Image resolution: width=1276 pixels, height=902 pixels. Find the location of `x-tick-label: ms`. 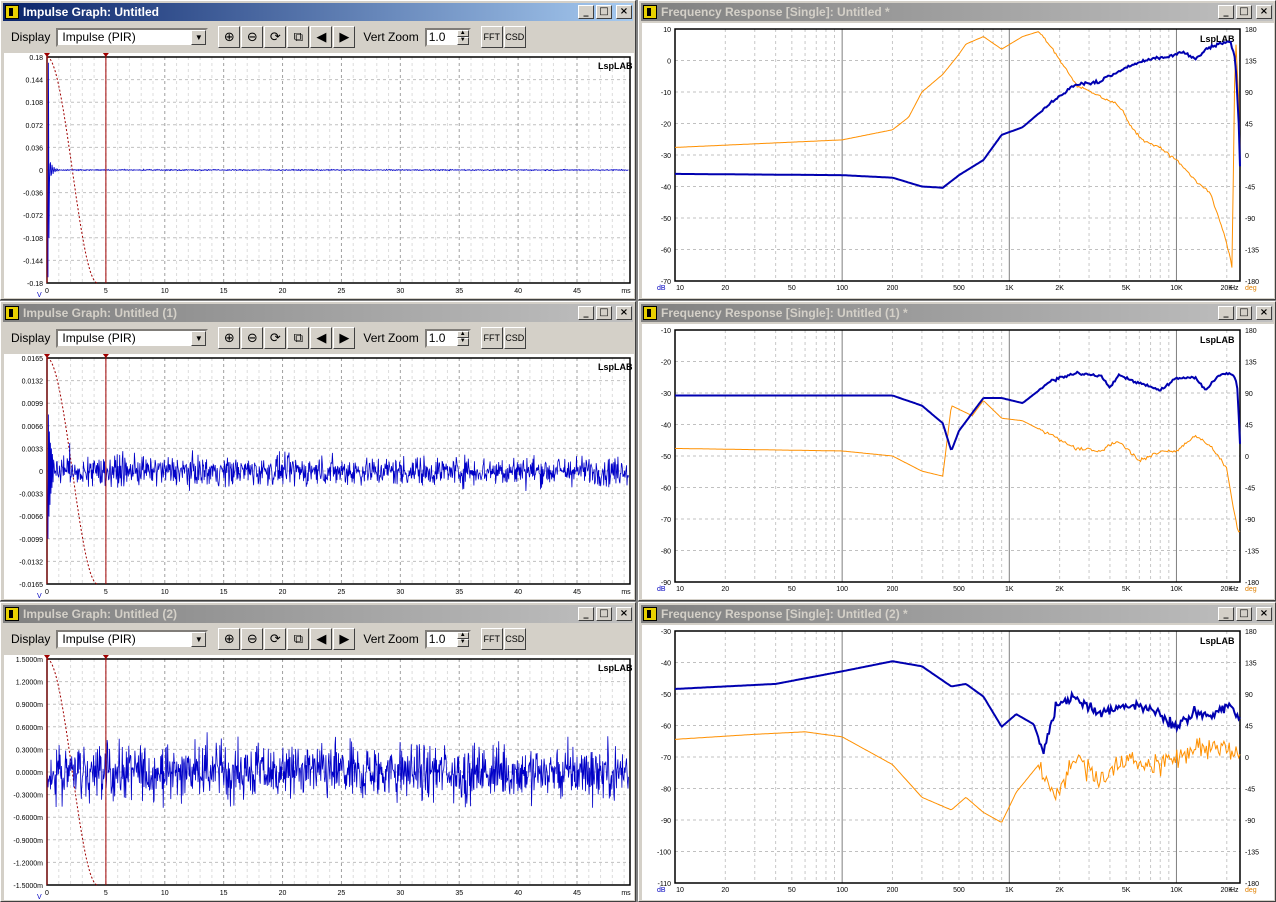

x-tick-label: ms is located at coordinates (626, 893).